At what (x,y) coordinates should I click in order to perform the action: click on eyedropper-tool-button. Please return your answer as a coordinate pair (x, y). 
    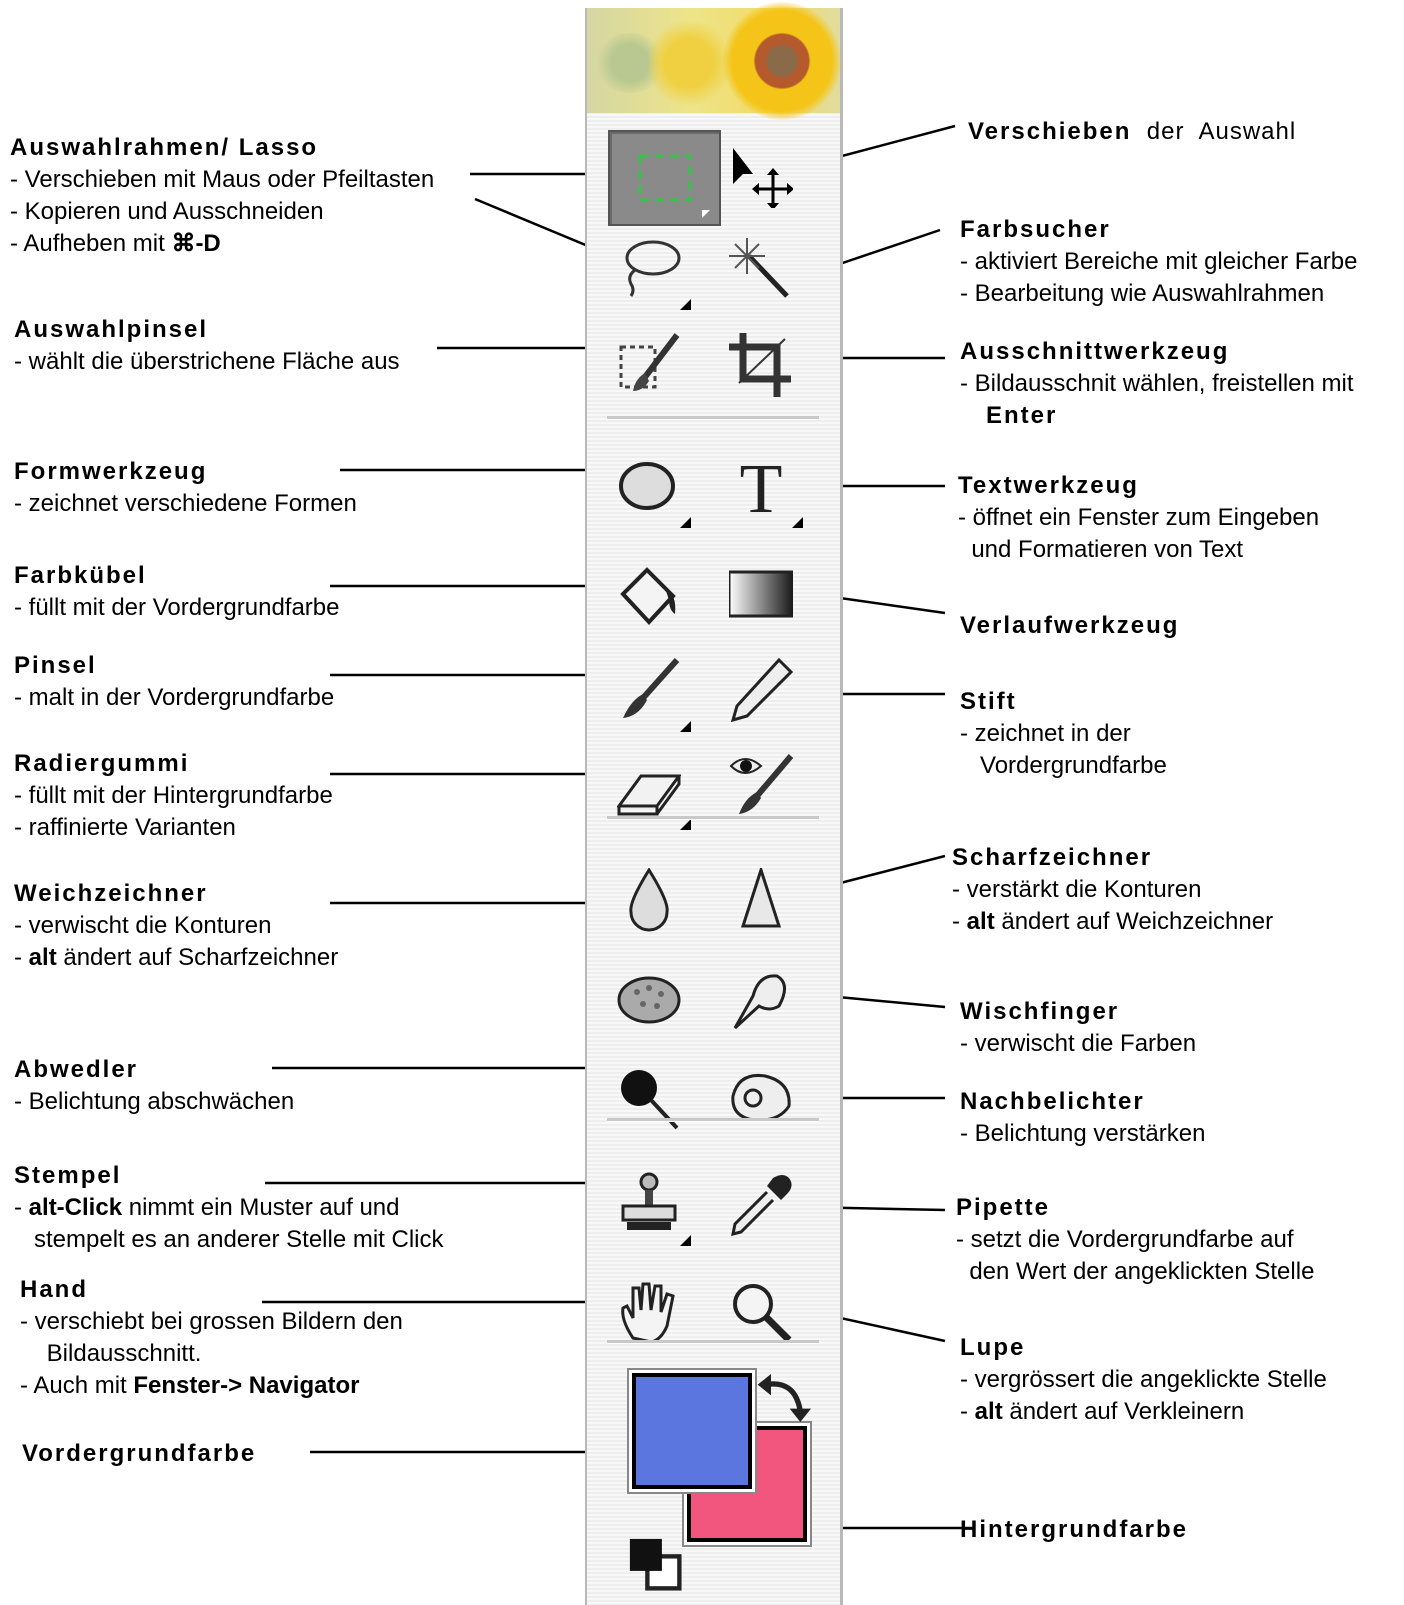
    Looking at the image, I should click on (761, 1204).